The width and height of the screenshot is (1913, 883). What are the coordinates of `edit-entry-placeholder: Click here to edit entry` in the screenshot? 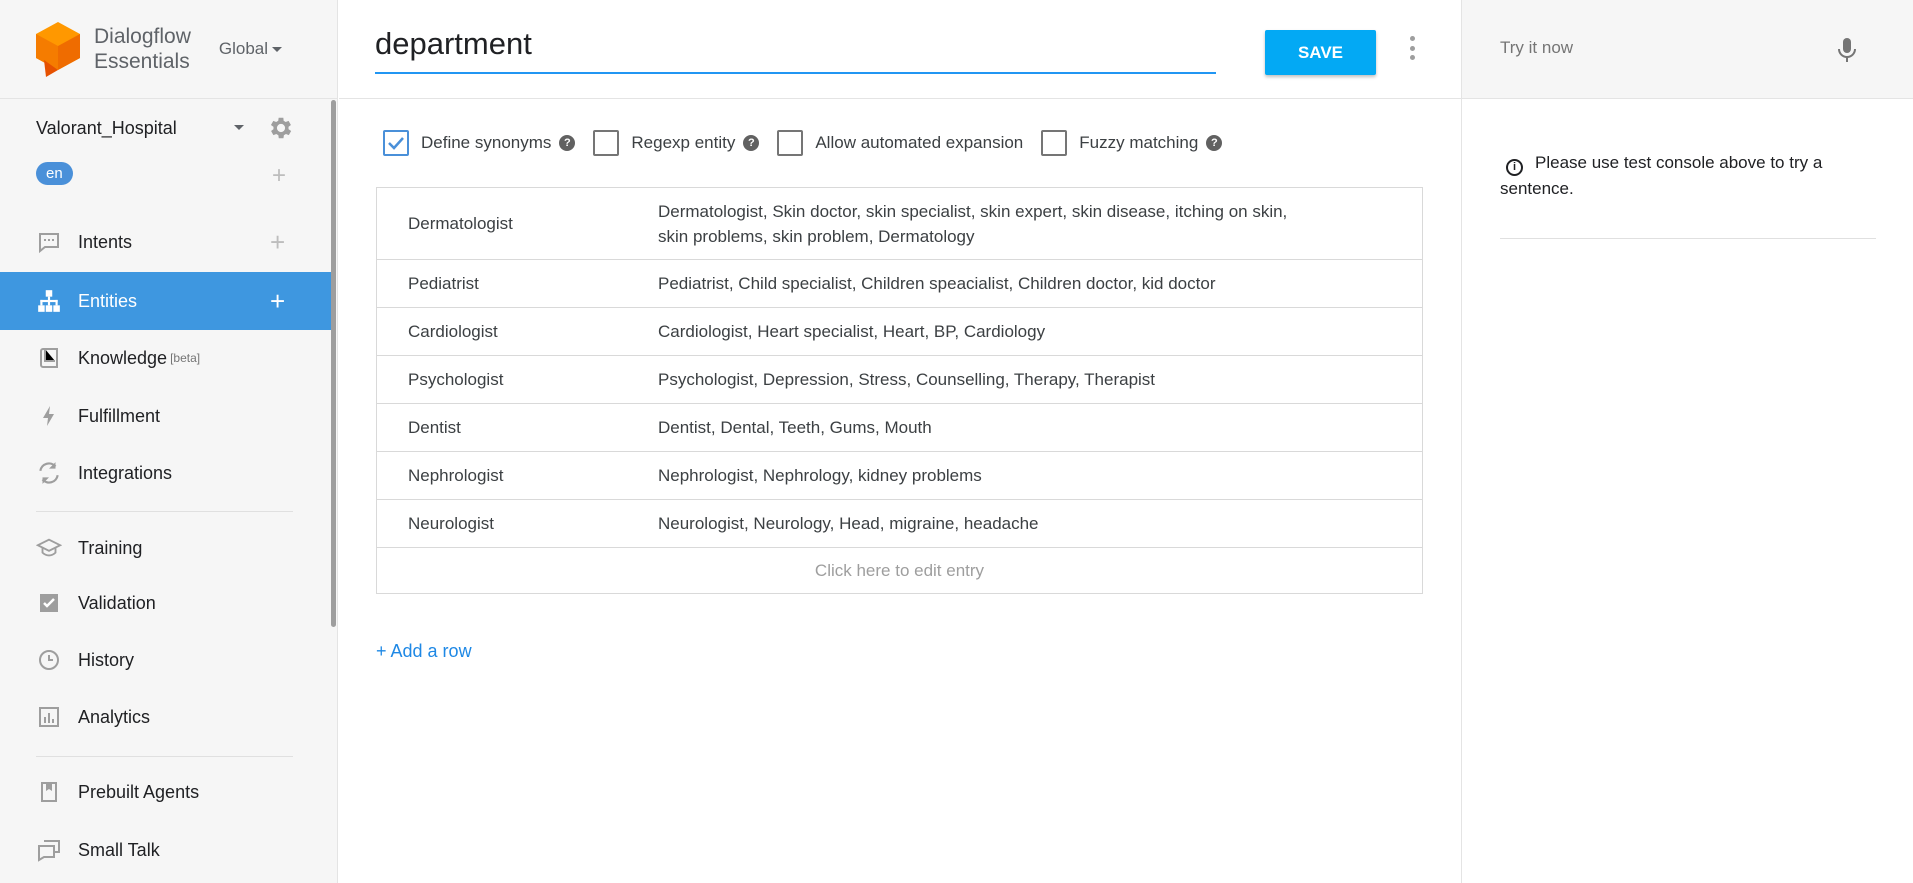 It's located at (899, 570).